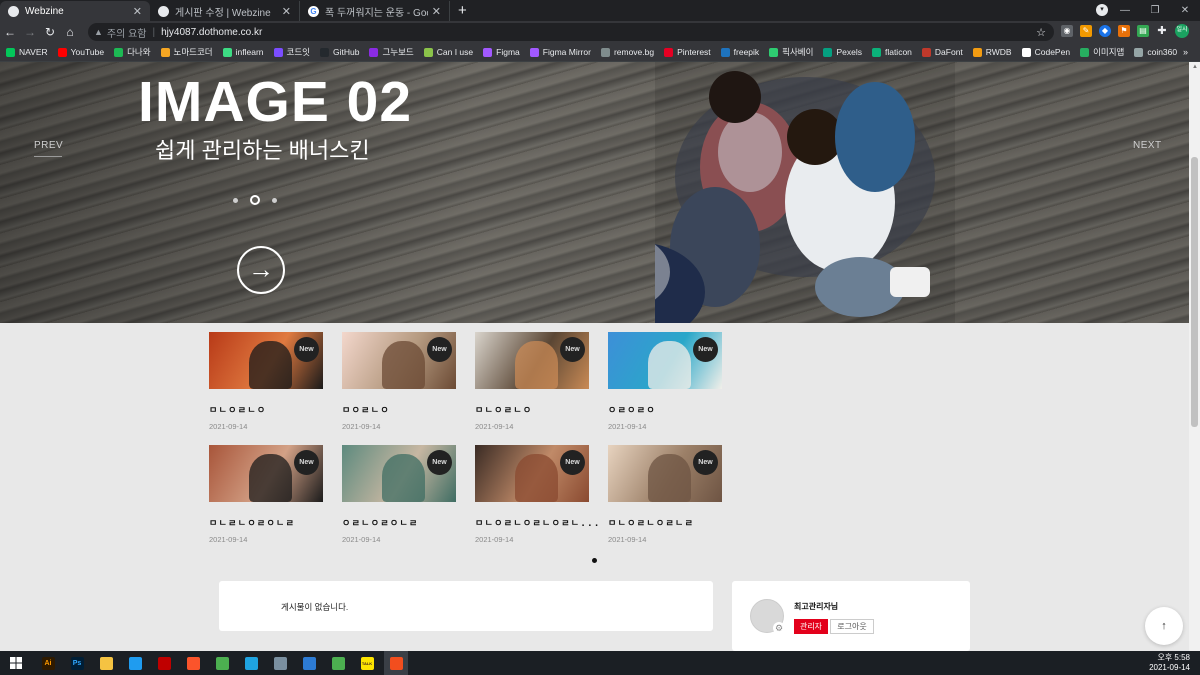  What do you see at coordinates (399, 409) in the screenshot?
I see `post-title: ㅁㅇㄹㄴㅇ` at bounding box center [399, 409].